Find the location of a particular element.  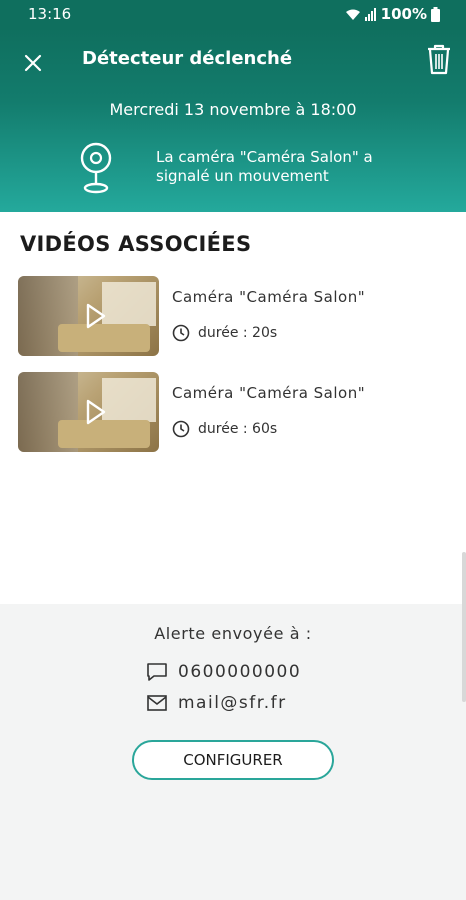

phone-row: 0600000000 is located at coordinates (223, 672).